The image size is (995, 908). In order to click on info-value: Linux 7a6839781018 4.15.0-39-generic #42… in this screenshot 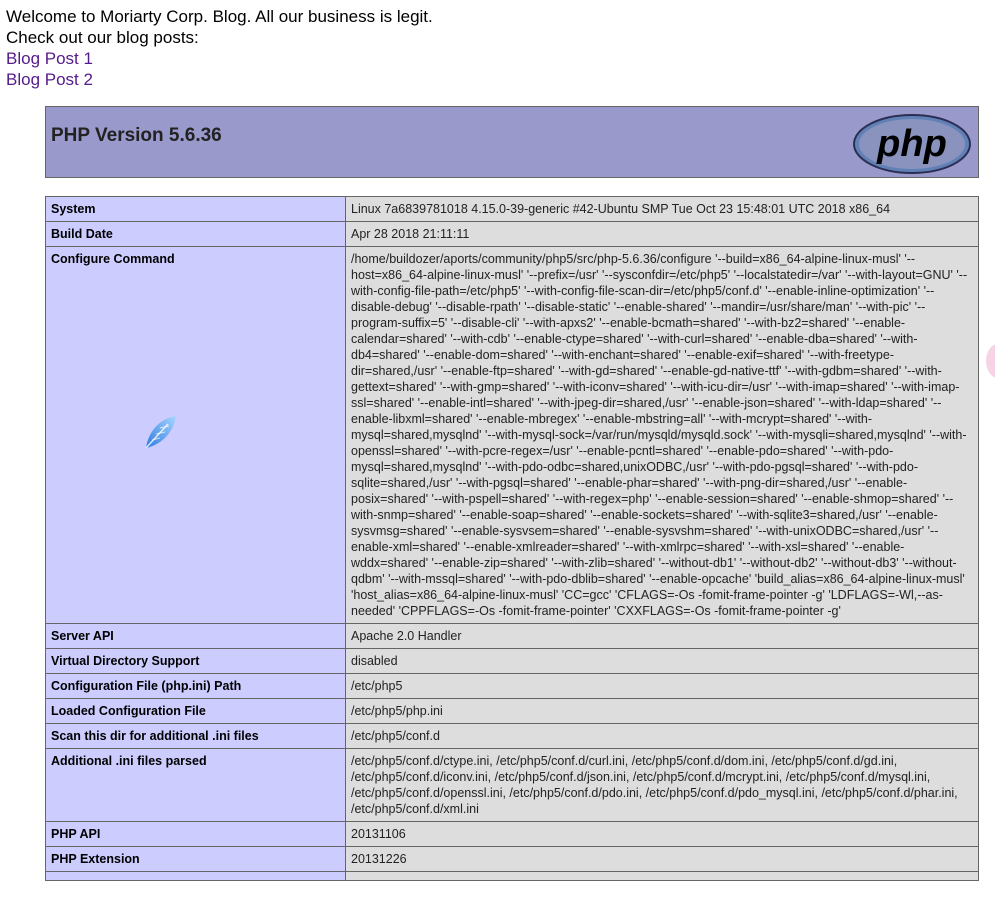, I will do `click(662, 209)`.